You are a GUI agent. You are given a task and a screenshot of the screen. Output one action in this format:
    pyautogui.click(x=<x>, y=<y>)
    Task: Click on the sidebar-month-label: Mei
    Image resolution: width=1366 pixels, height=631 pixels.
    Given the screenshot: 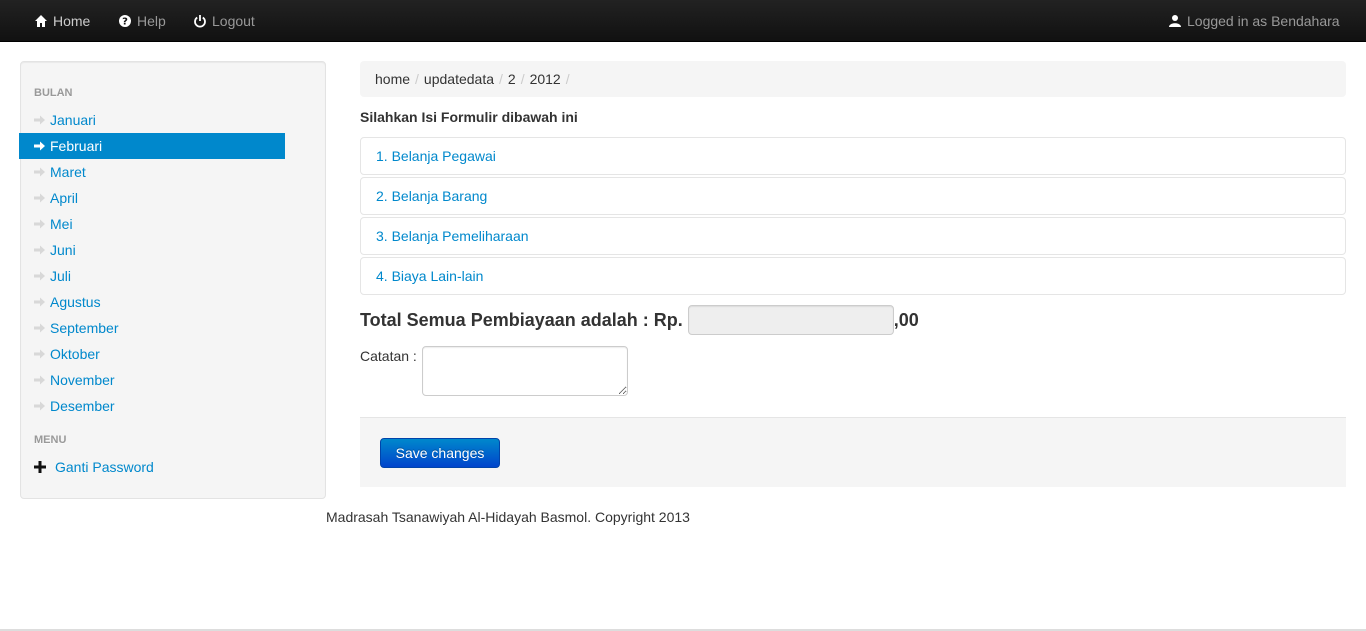 What is the action you would take?
    pyautogui.click(x=61, y=224)
    